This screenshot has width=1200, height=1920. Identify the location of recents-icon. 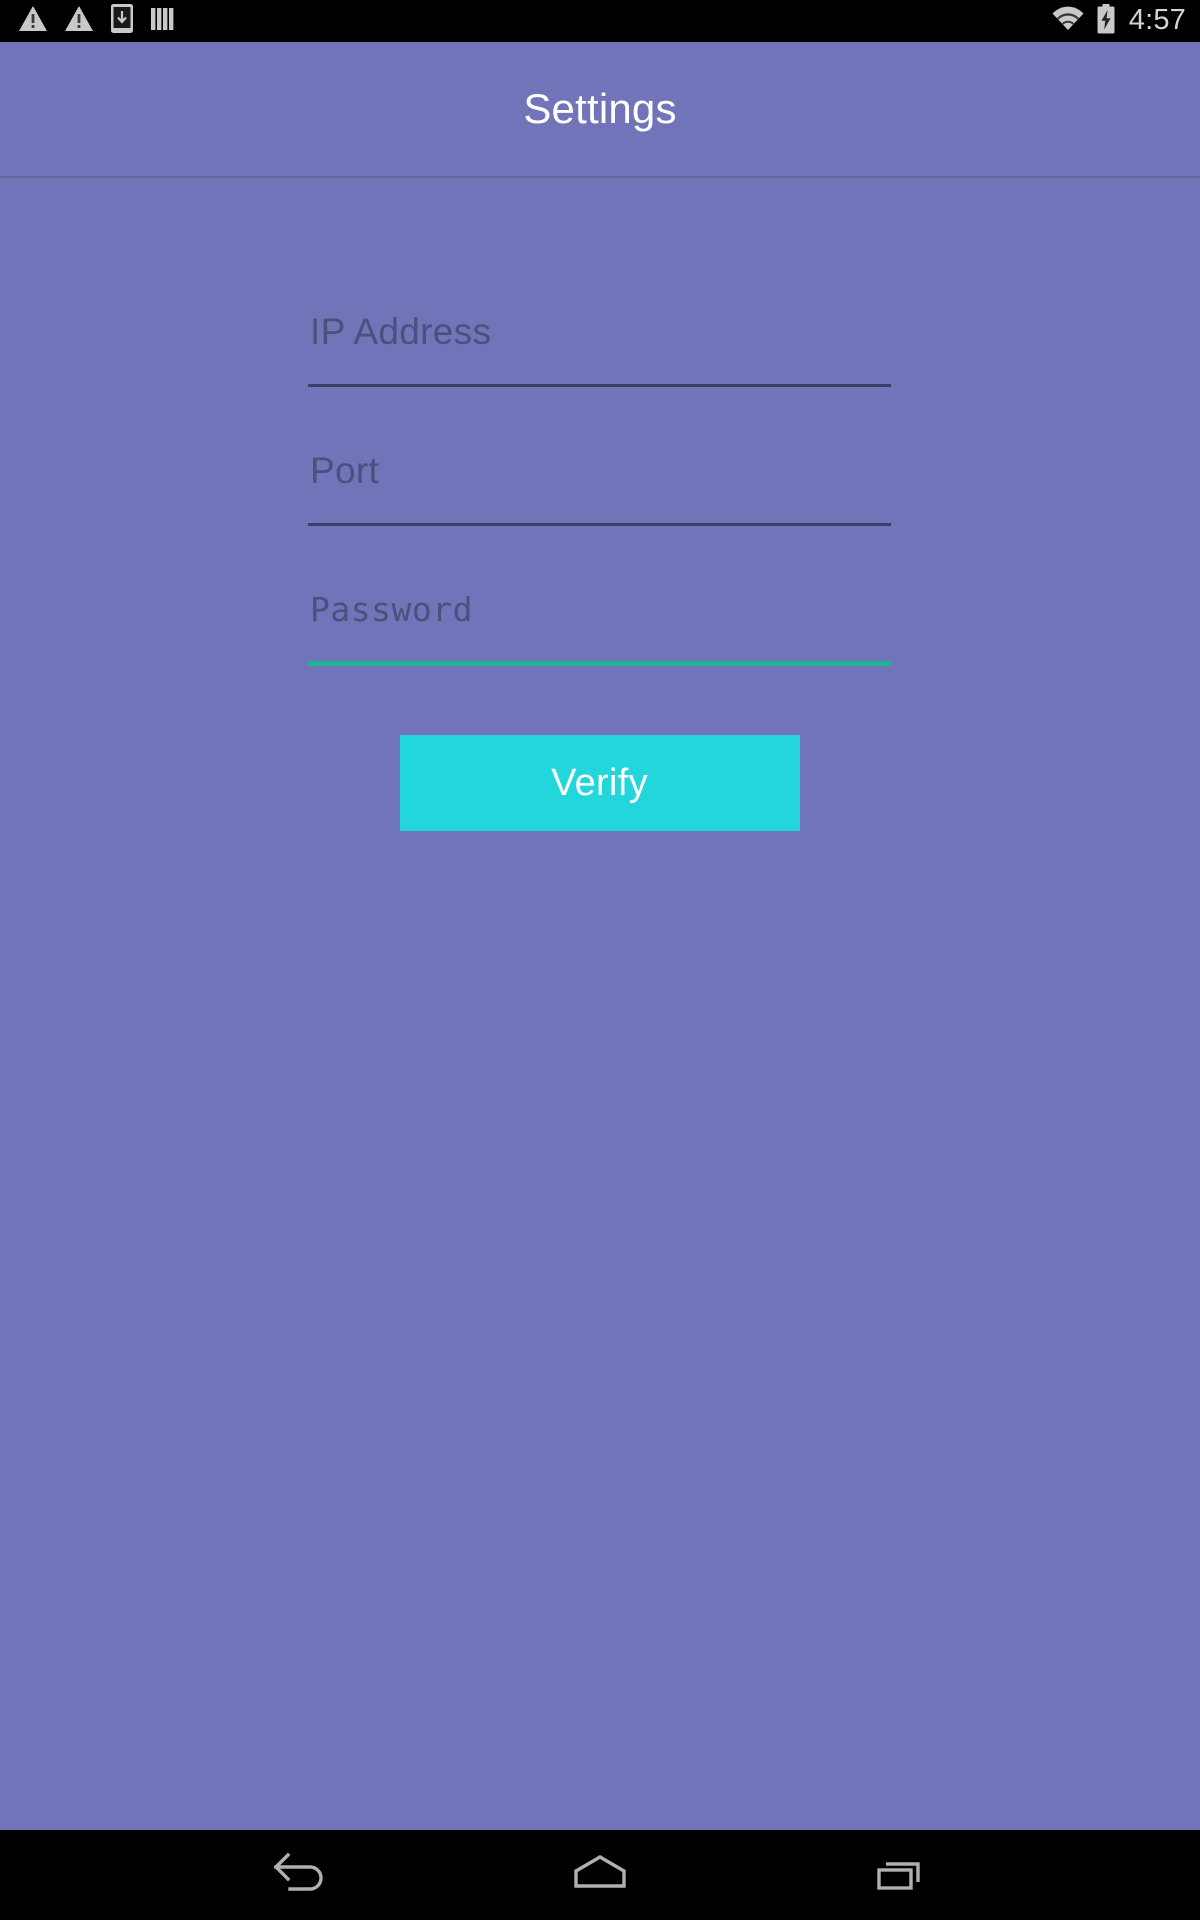
(900, 1875).